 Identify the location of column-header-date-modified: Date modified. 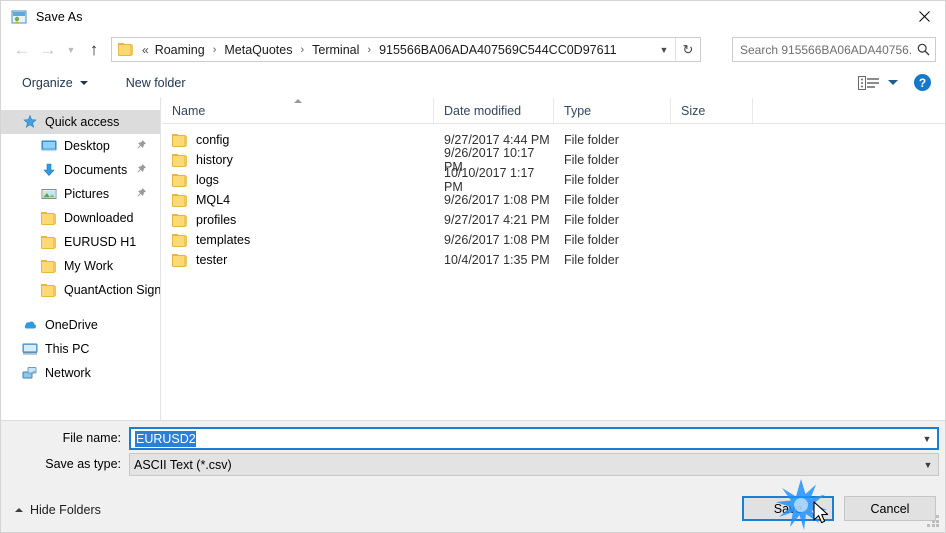
(494, 110).